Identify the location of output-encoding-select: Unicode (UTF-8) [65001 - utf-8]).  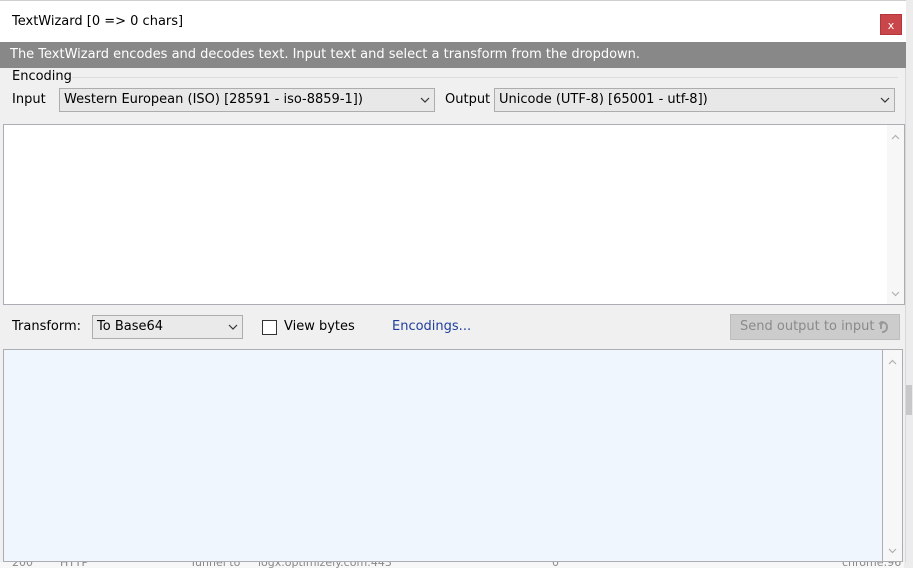
(694, 100).